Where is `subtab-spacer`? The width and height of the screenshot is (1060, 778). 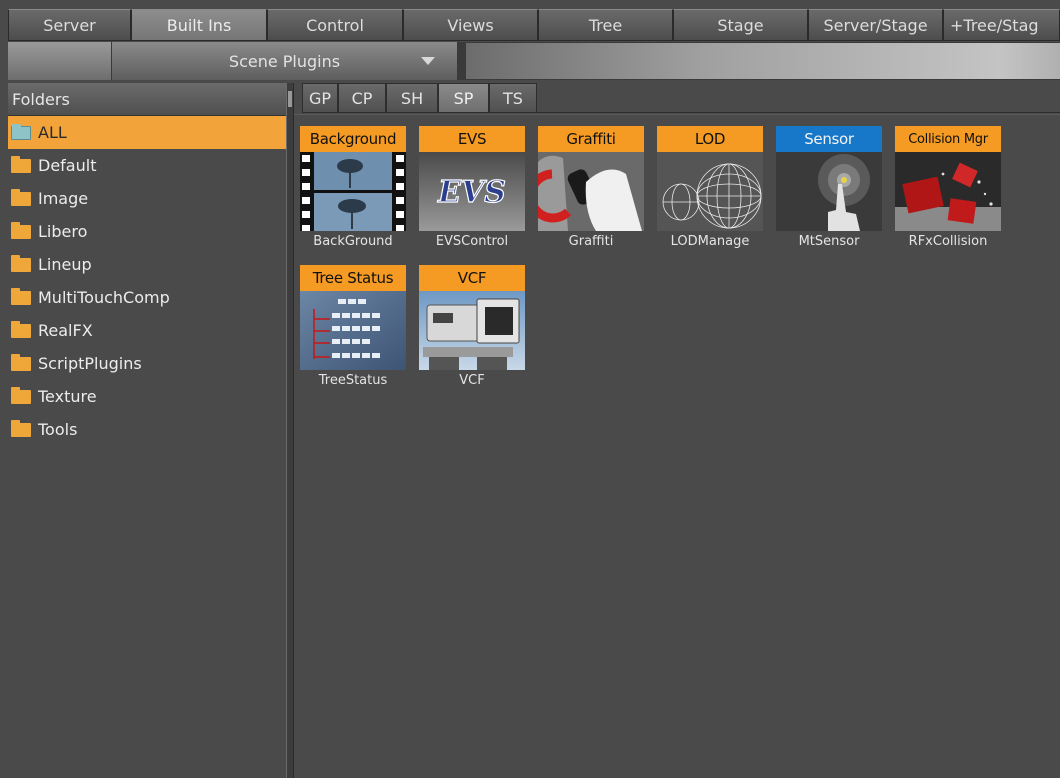 subtab-spacer is located at coordinates (298, 98).